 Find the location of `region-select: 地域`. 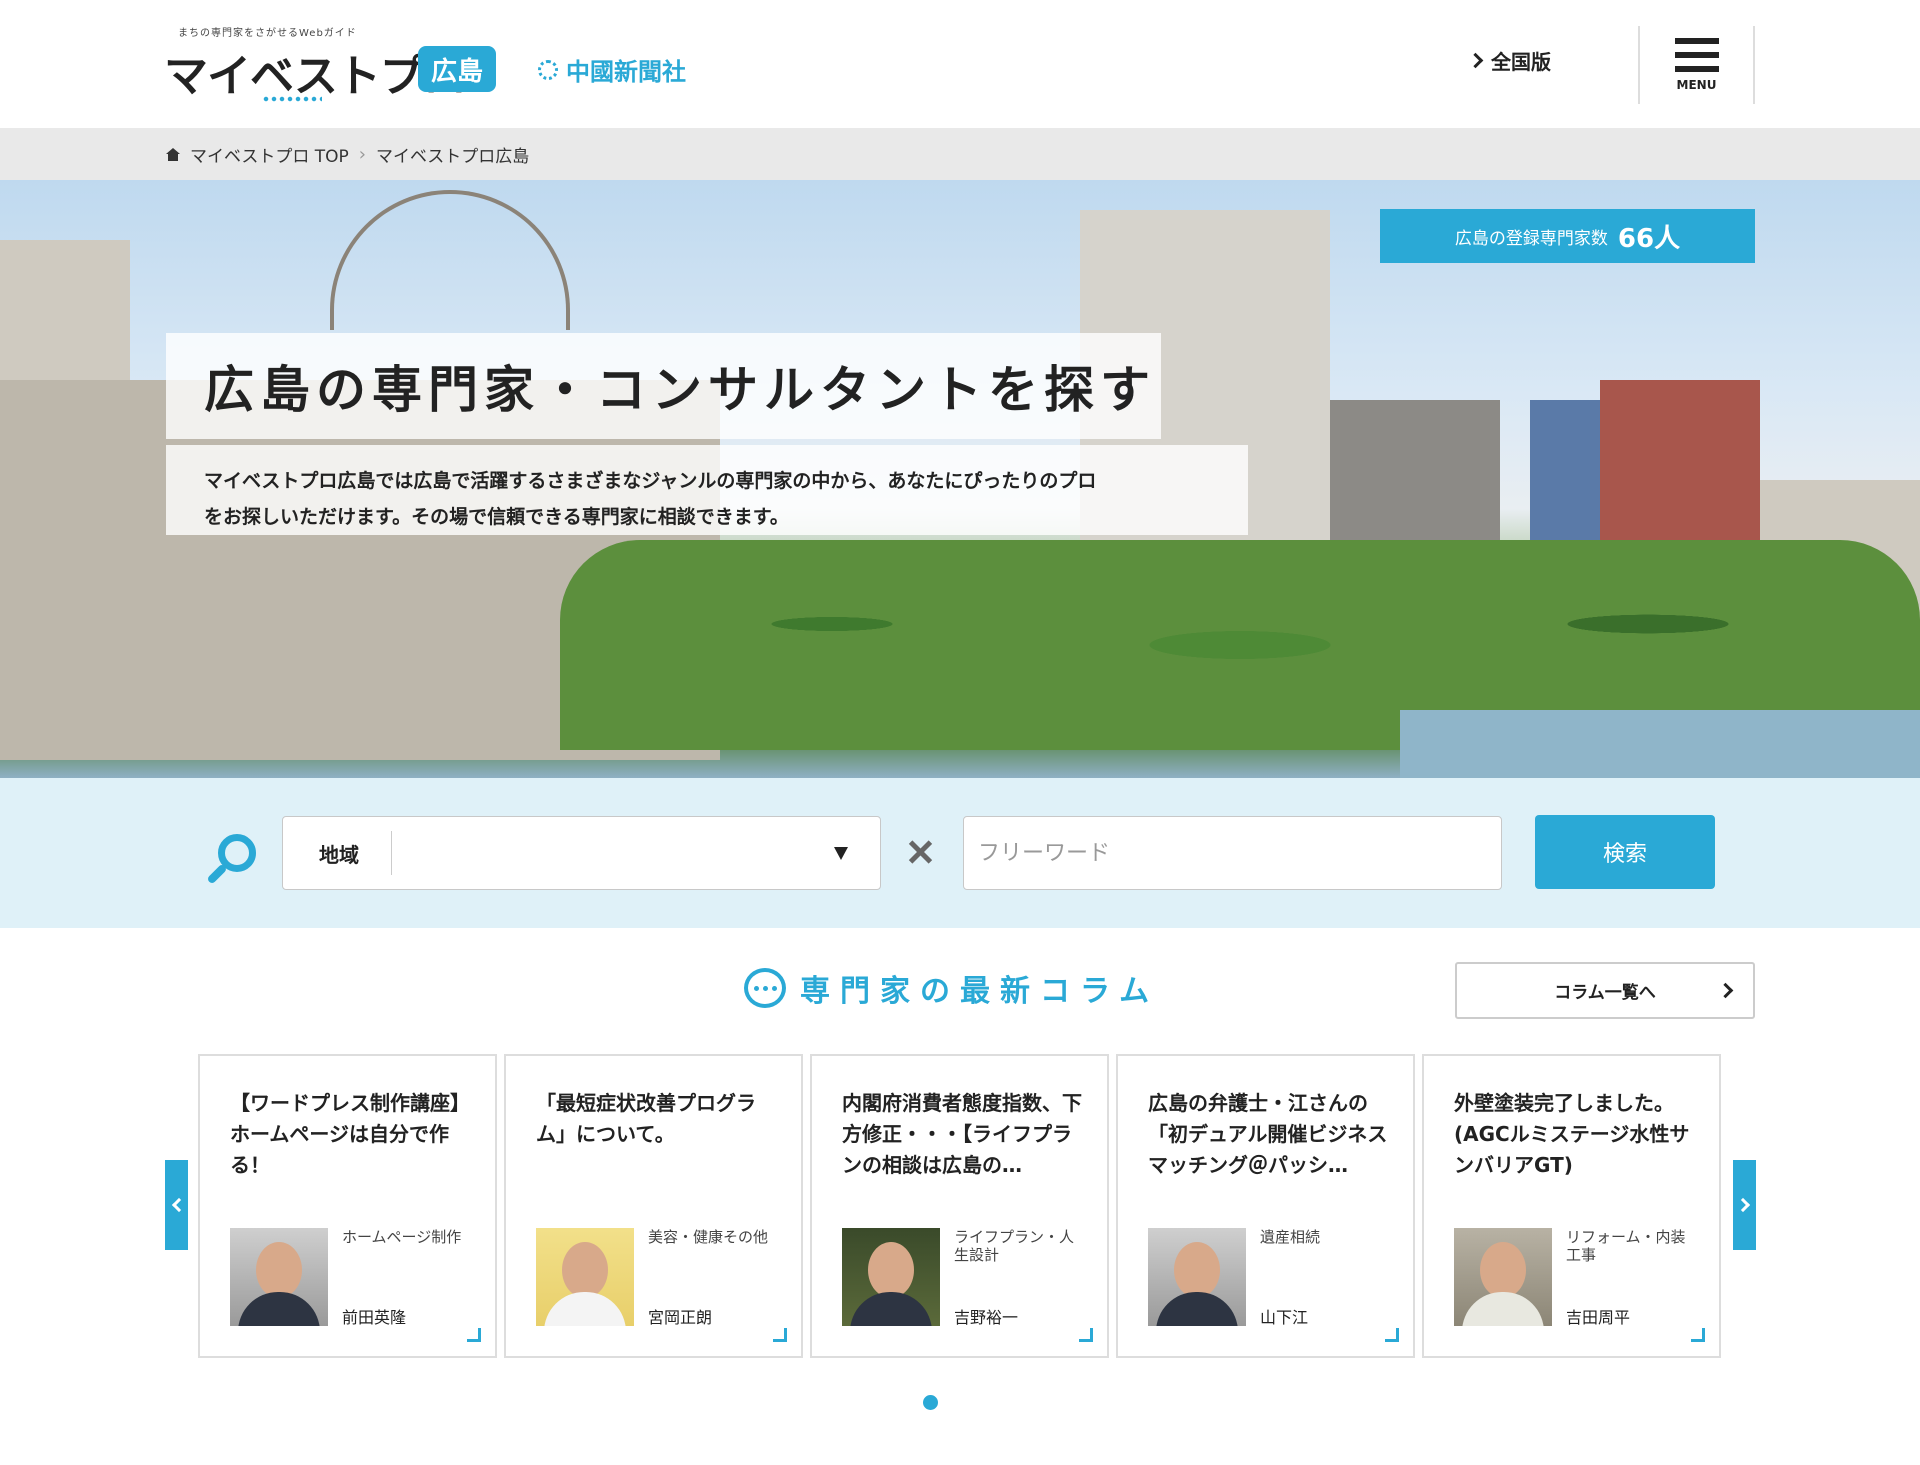

region-select: 地域 is located at coordinates (581, 853).